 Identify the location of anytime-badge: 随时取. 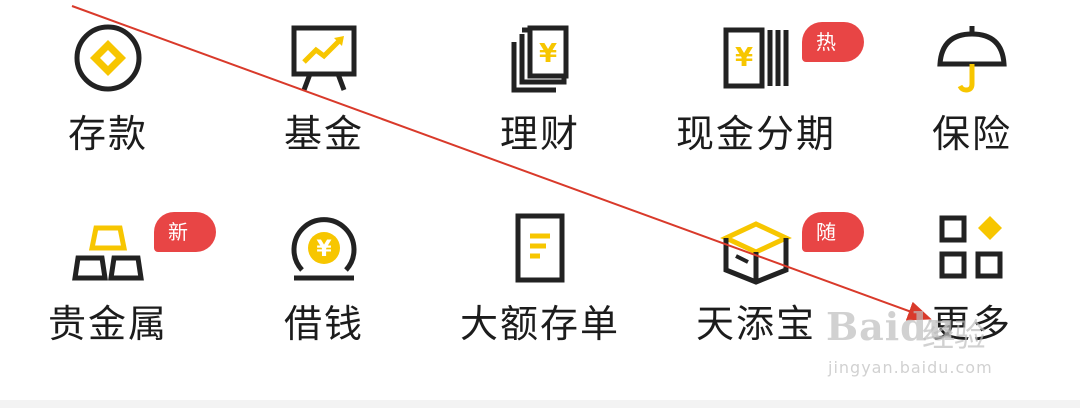
(833, 268).